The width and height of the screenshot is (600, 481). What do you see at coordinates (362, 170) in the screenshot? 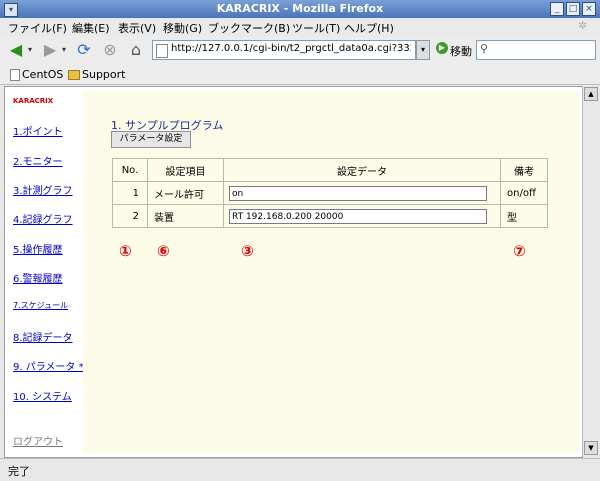
I see `header-data: 設定データ` at bounding box center [362, 170].